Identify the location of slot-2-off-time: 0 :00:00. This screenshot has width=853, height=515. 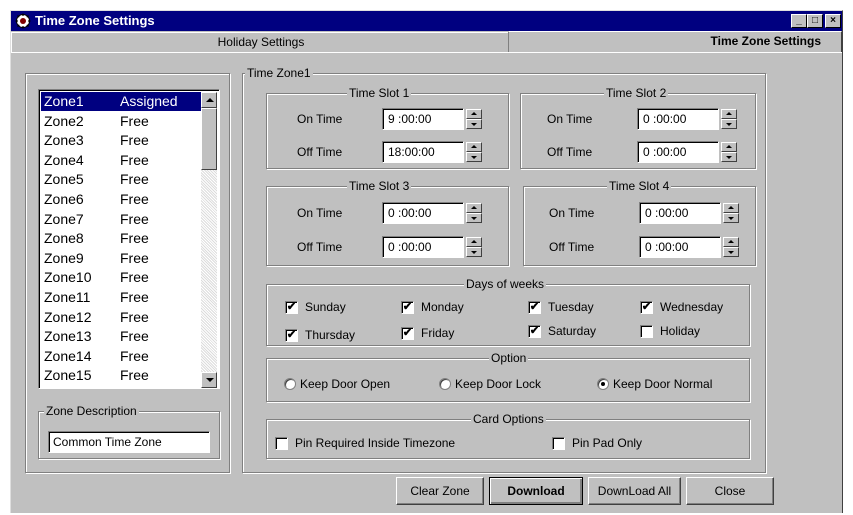
(687, 152).